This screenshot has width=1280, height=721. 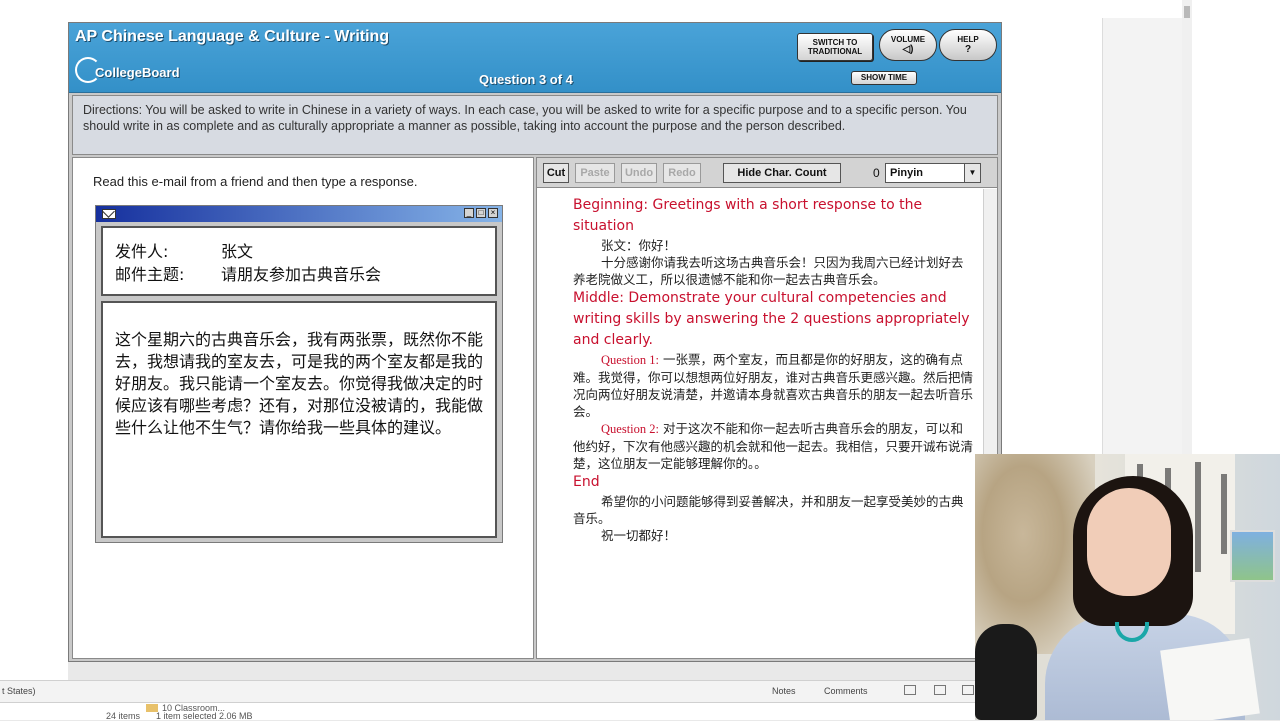 I want to click on normal-view-icon, so click(x=910, y=690).